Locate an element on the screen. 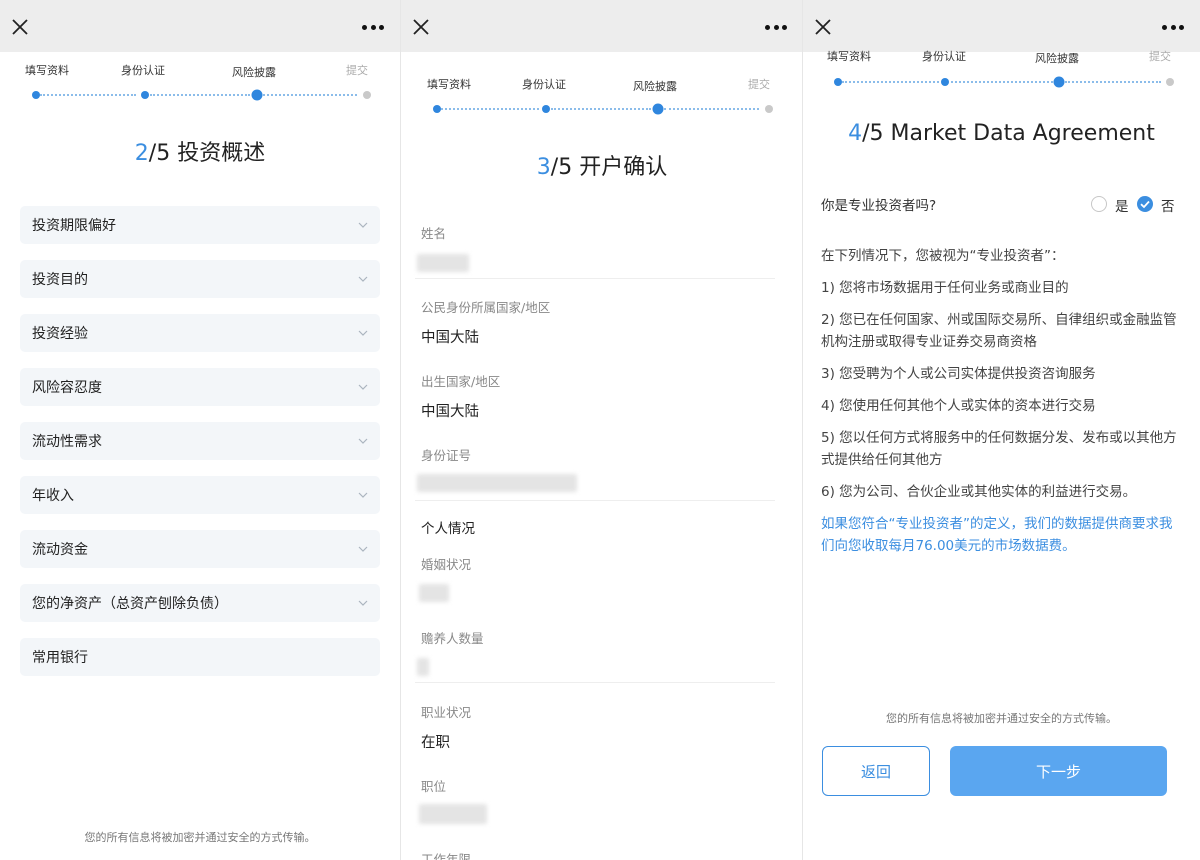 This screenshot has width=1200, height=860. condition-item: 5) 您以任何方式将服务中的任何数据分发、发布或以其他方式提供给任何其他方 is located at coordinates (999, 449).